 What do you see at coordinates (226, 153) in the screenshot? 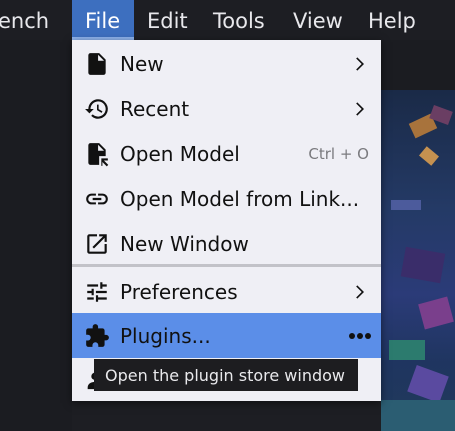
I see `menu-item-open-model: Open Model Ctrl + O` at bounding box center [226, 153].